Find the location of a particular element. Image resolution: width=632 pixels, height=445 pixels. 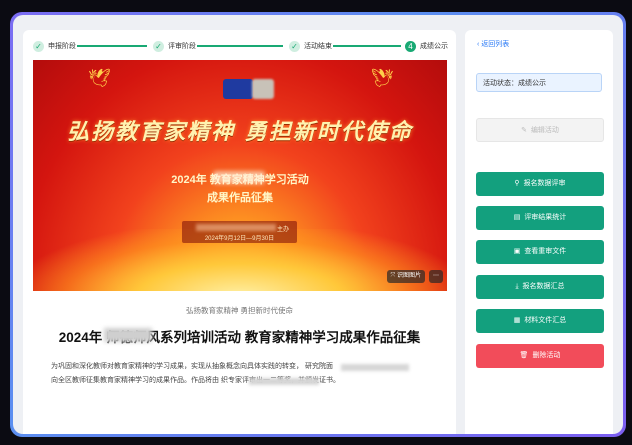

progress-steps: ✓ 申报阶段 ✓ 评审阶段 ✓ 活动结束 4 成绩公示 is located at coordinates (243, 46).